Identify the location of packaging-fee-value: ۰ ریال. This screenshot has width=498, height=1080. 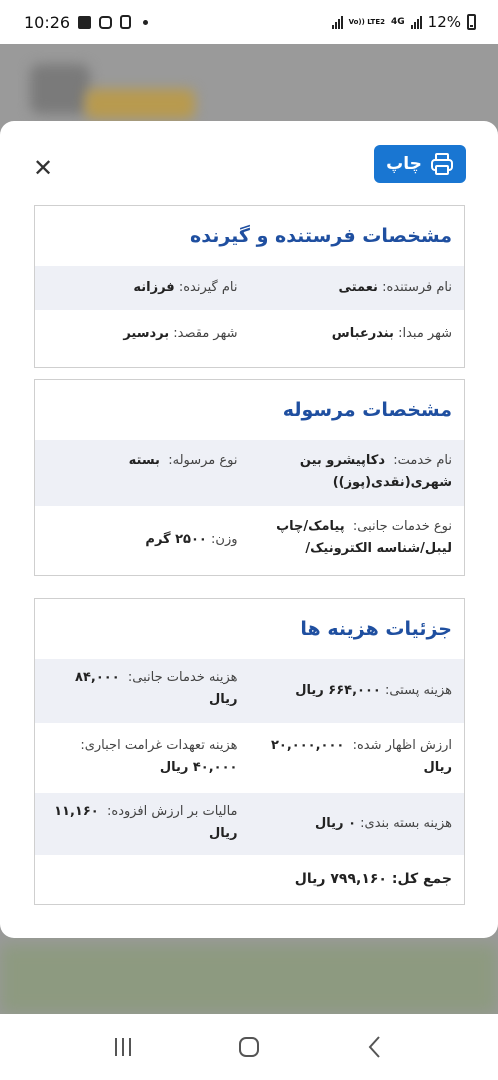
(336, 823).